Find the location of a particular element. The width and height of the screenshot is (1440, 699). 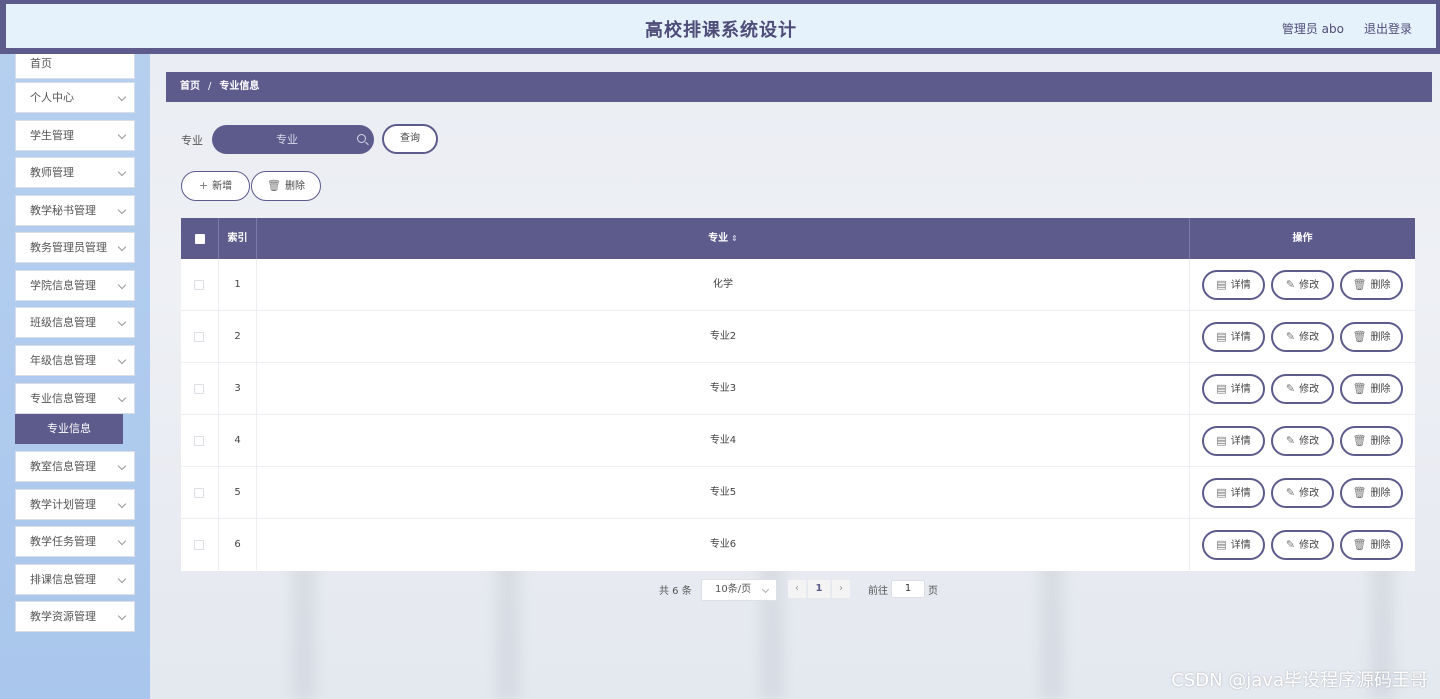

breadcrumb-current: 专业信息 is located at coordinates (239, 86).